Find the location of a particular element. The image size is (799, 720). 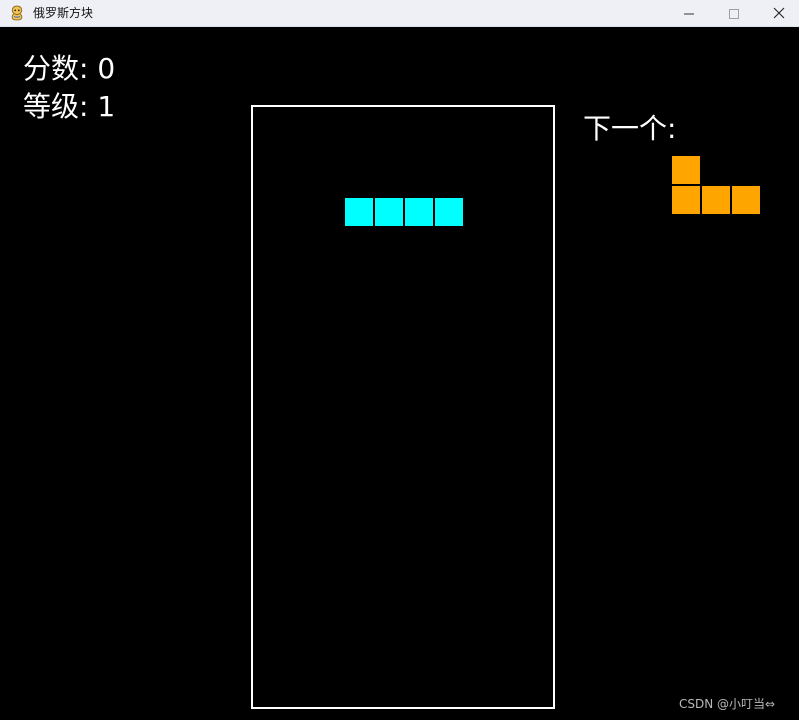

close-icon is located at coordinates (779, 13).